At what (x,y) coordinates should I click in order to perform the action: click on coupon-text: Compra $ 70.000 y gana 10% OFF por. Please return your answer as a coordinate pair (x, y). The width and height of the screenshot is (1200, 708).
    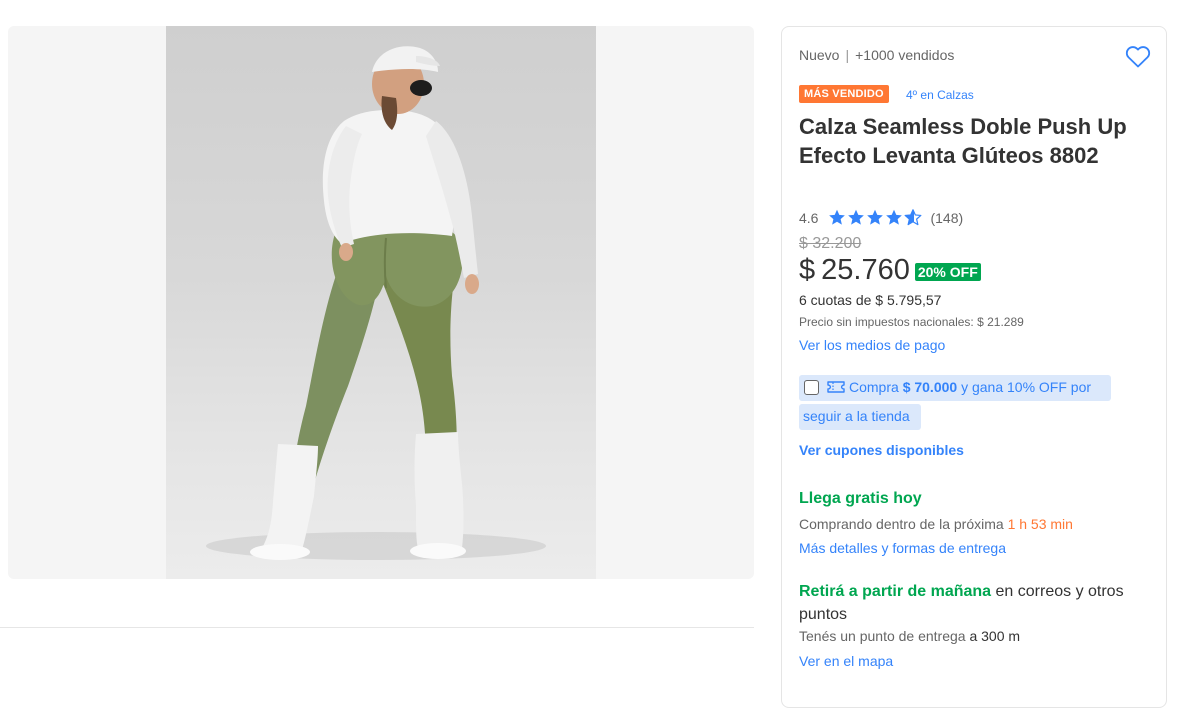
    Looking at the image, I should click on (970, 387).